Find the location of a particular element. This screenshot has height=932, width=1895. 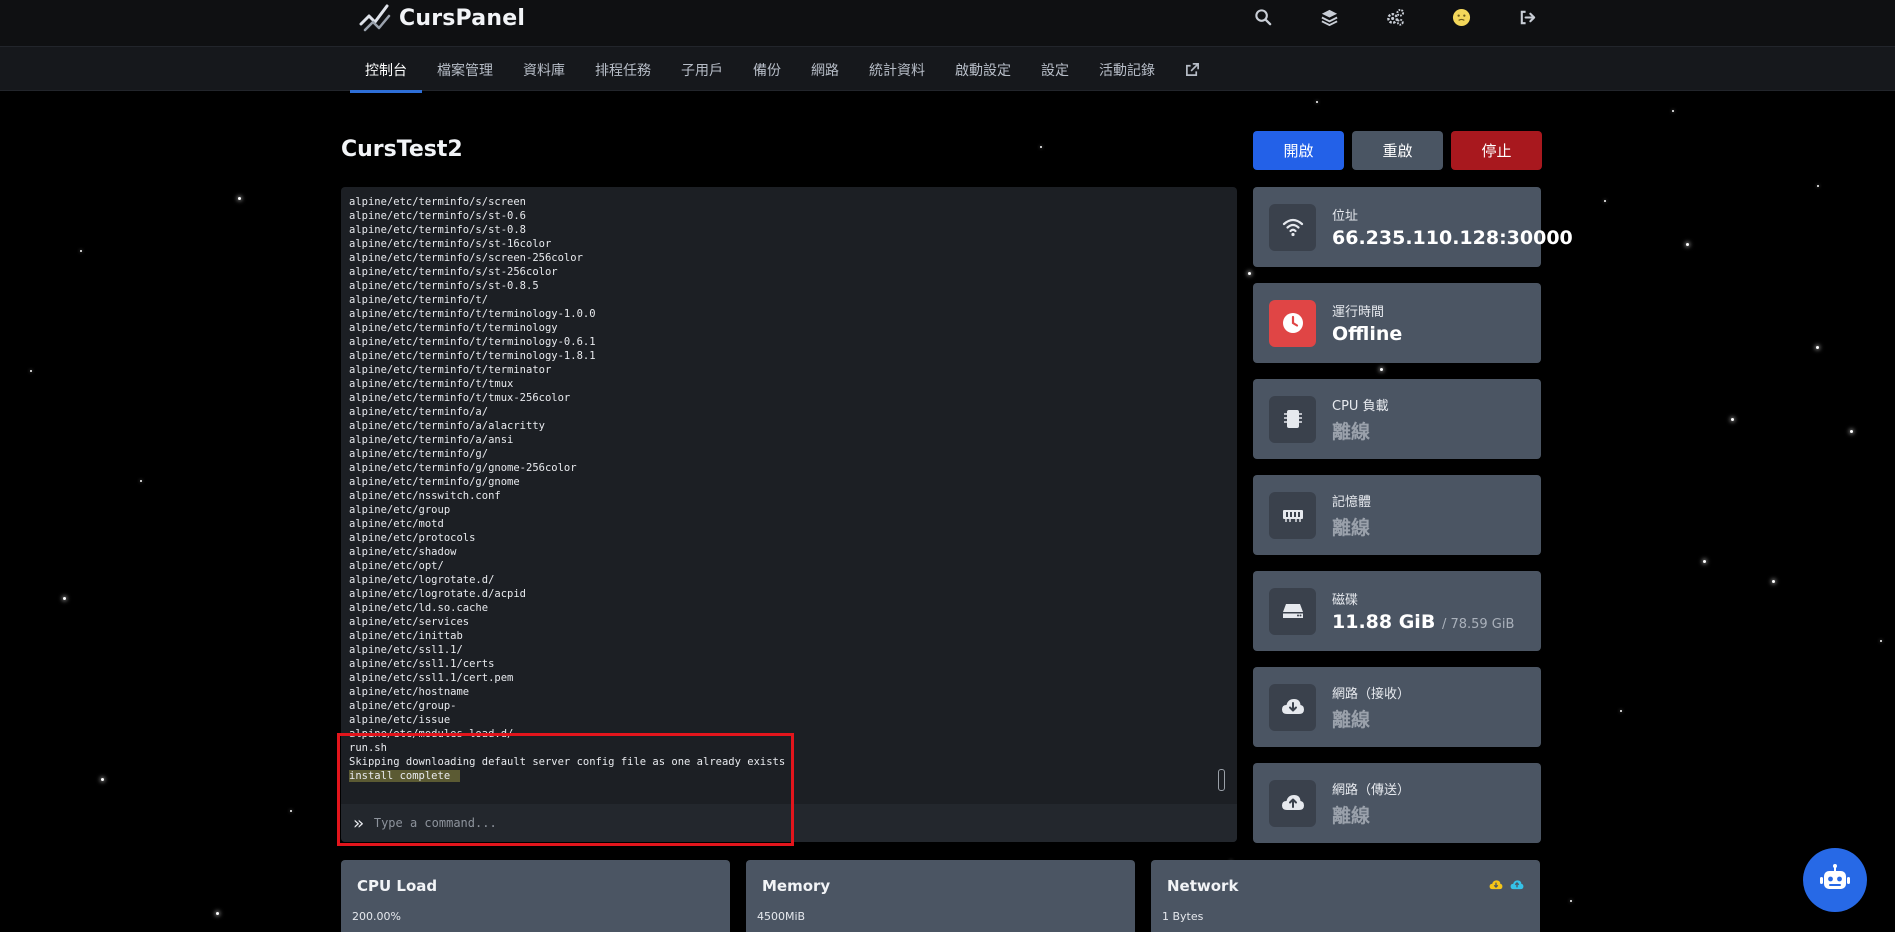

external-link-icon is located at coordinates (1192, 69).